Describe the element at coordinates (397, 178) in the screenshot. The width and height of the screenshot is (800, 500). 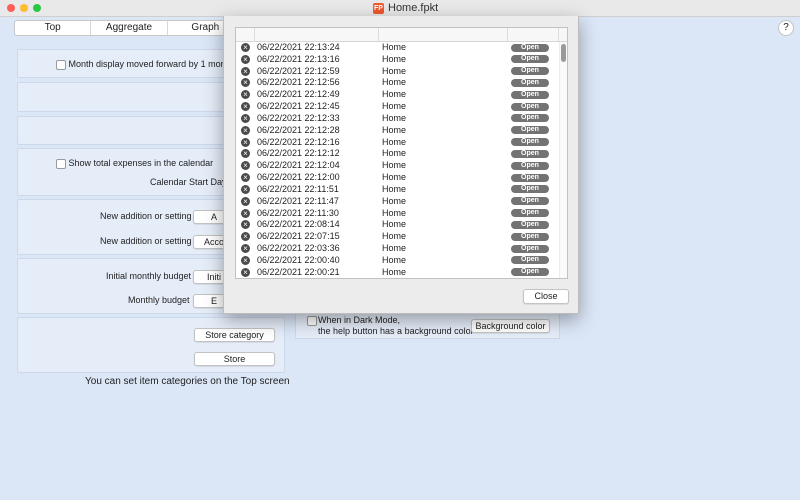
I see `table-row: × 06/22/2021 22:12:00 Home Open` at that location.